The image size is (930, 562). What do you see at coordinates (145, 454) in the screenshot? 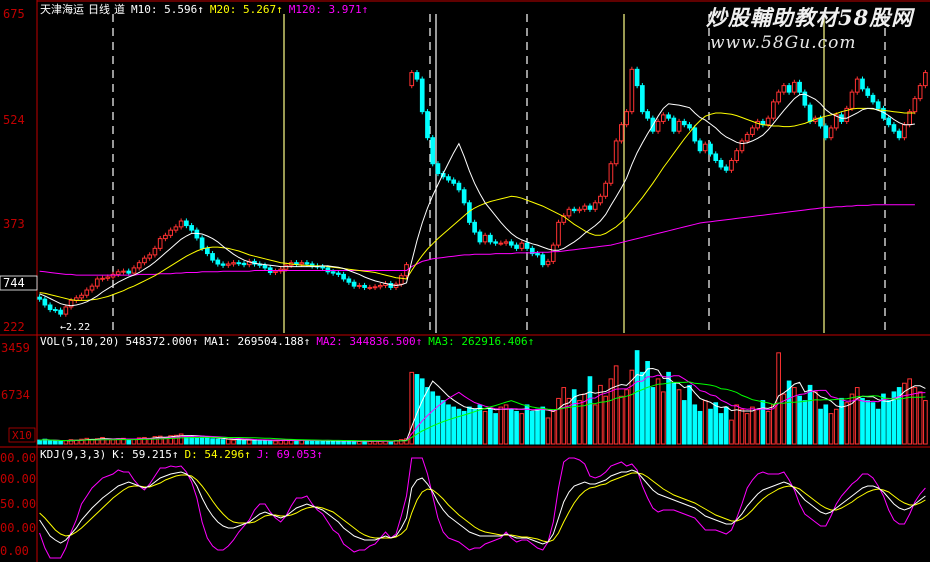
I see `kdj-k: K: 59.215↑` at bounding box center [145, 454].